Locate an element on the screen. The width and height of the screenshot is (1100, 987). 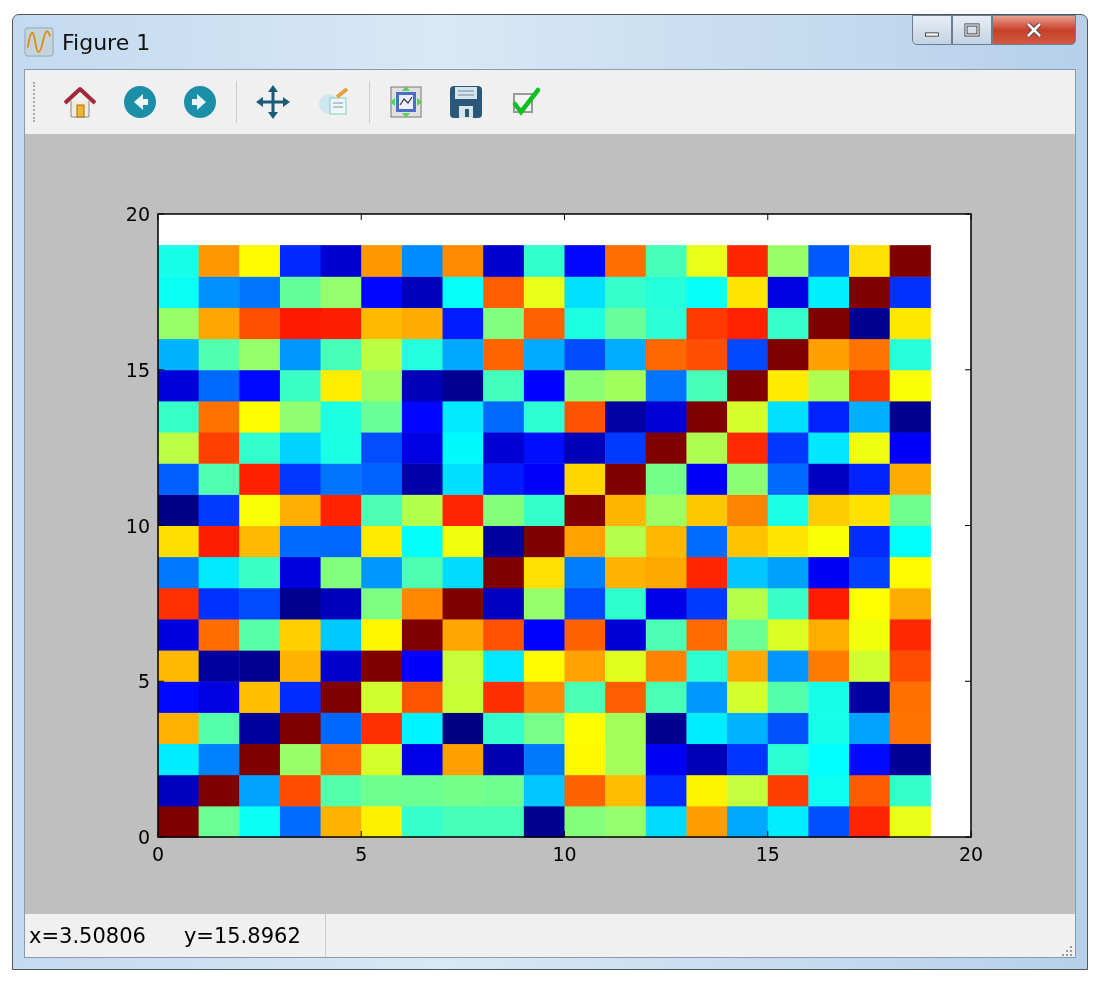
maximize-button is located at coordinates (972, 30).